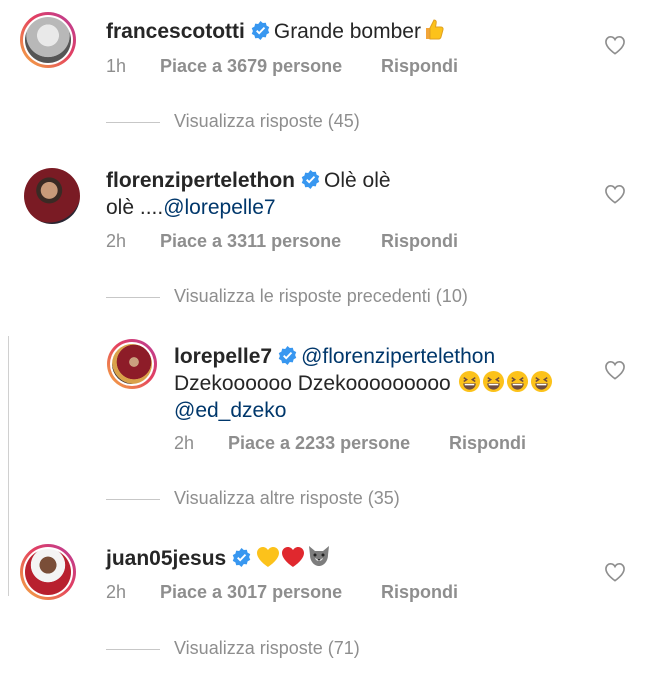 This screenshot has width=660, height=674. I want to click on comment-body: Dzekoooooo Dzekooooooooo, so click(312, 383).